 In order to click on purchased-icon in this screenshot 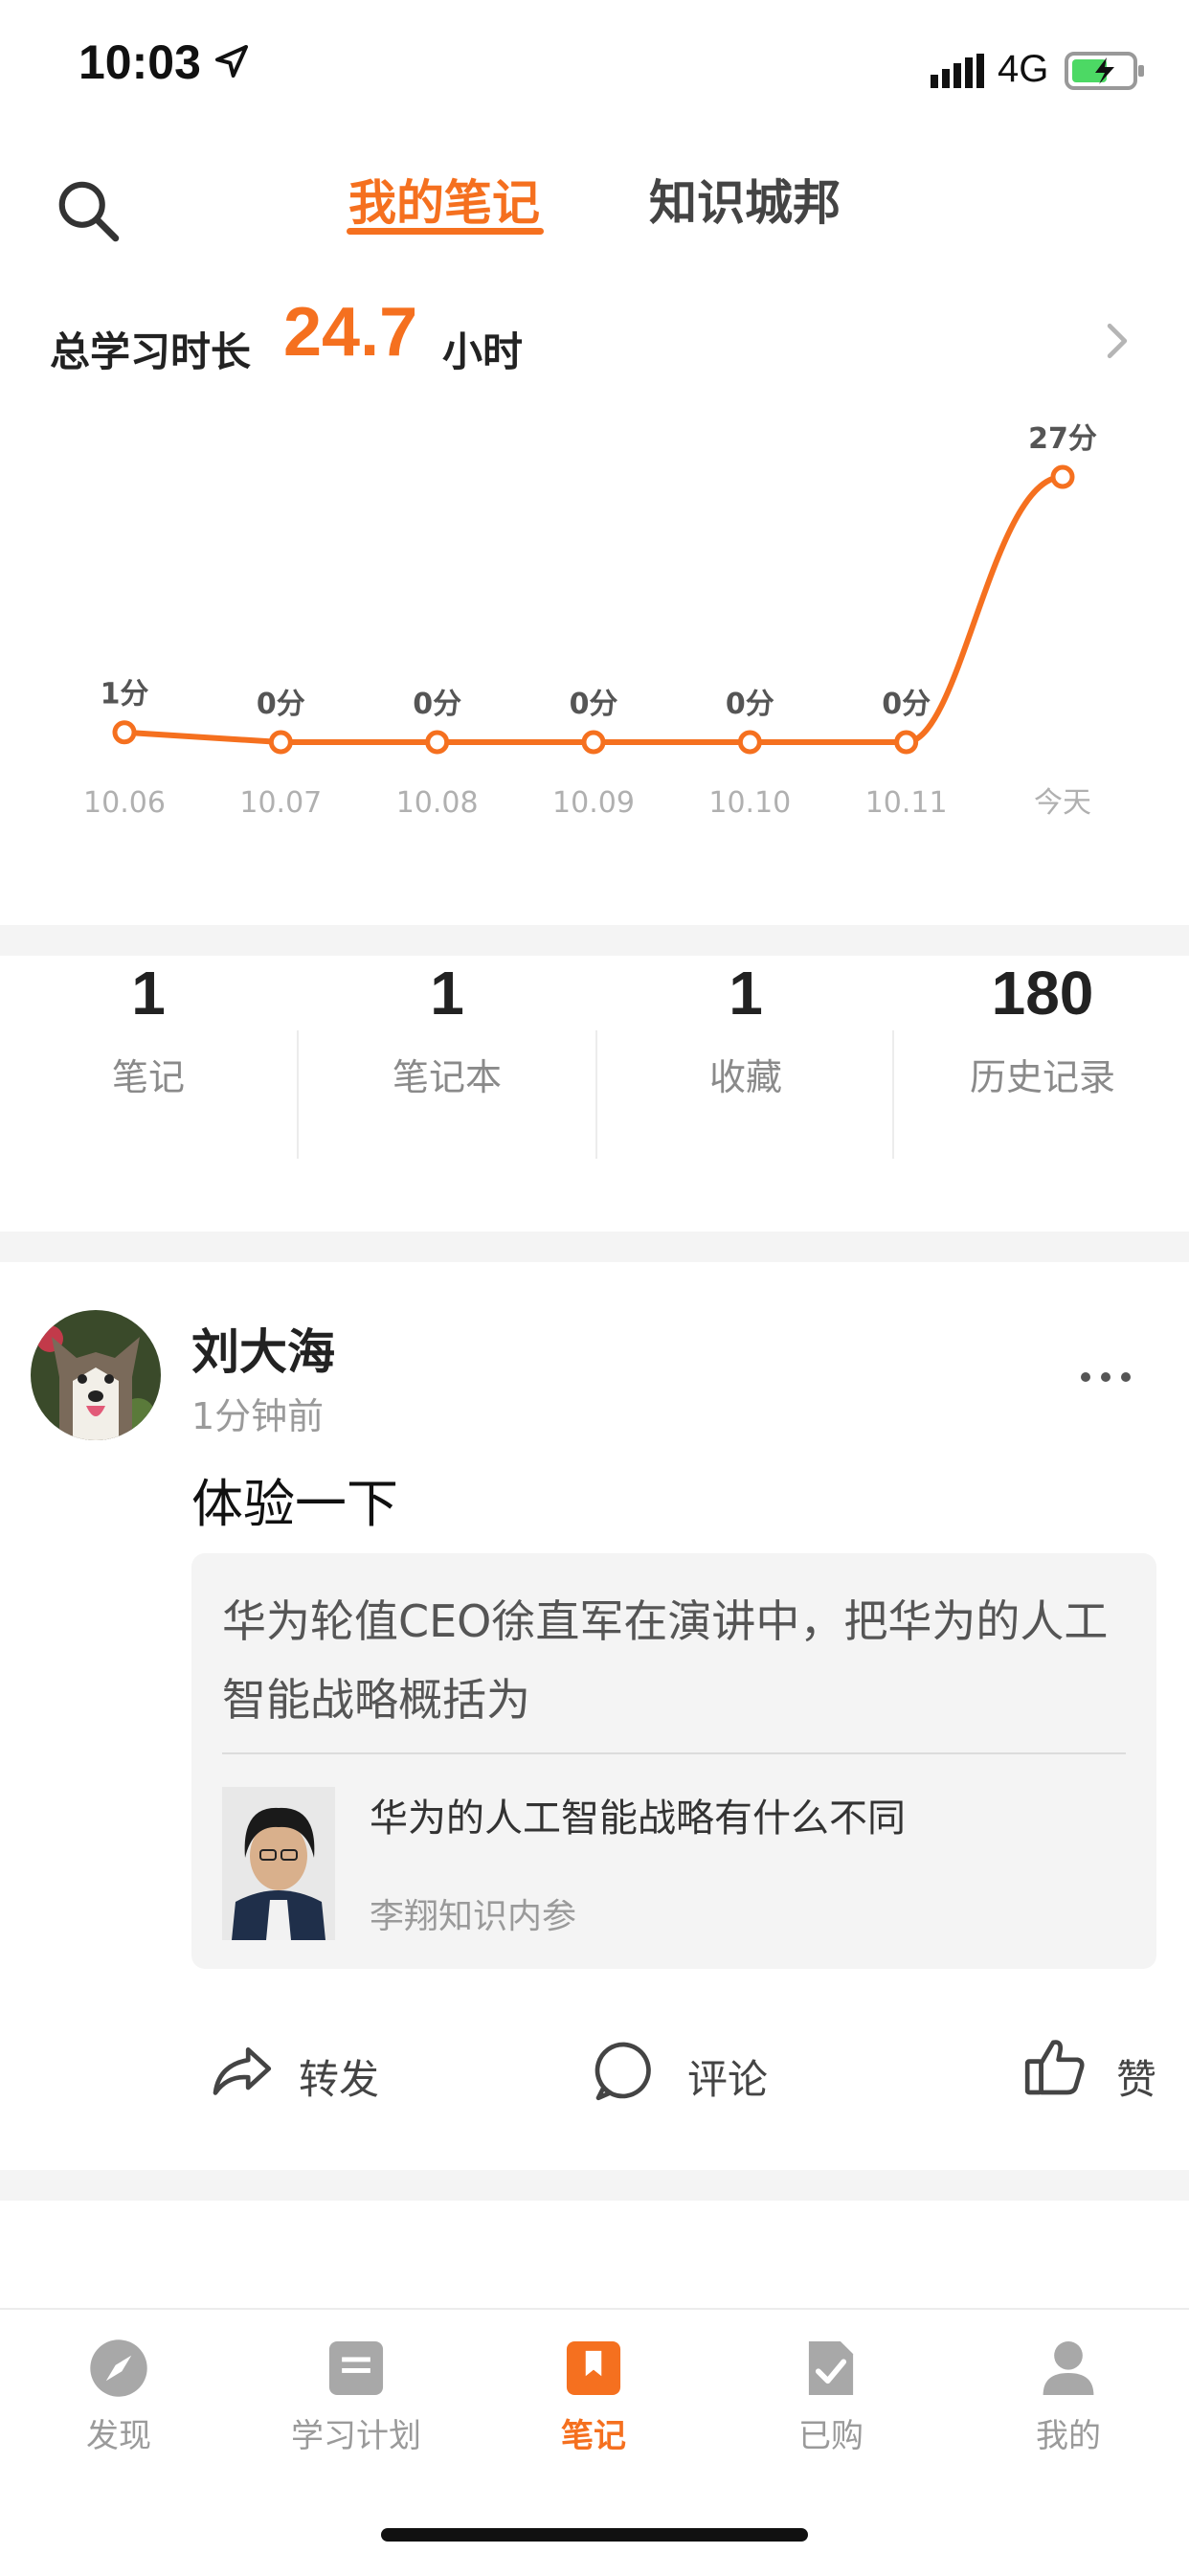, I will do `click(831, 2368)`.